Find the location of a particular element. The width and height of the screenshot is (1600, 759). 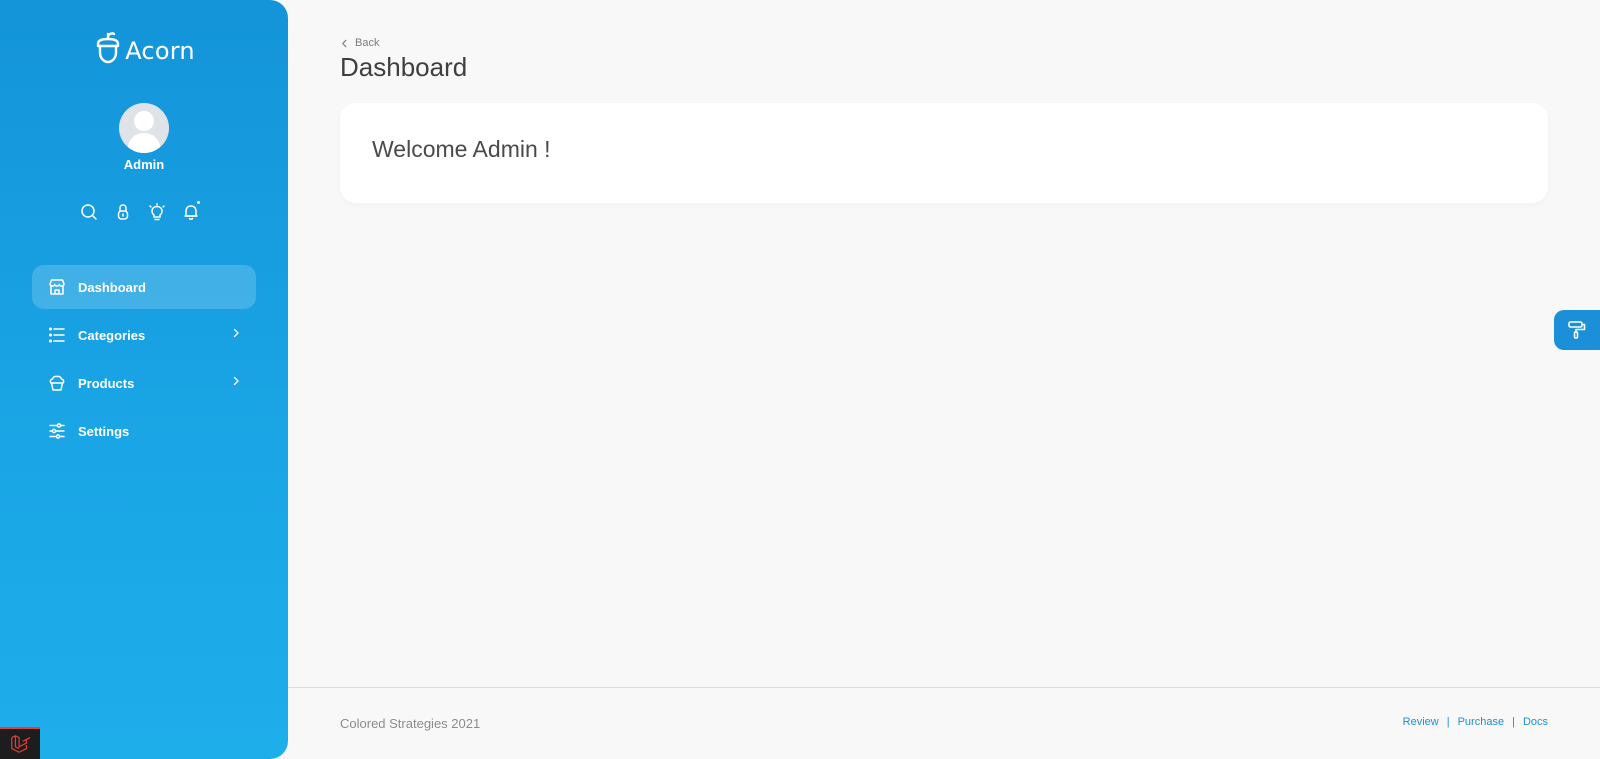

bell-icon is located at coordinates (191, 211).